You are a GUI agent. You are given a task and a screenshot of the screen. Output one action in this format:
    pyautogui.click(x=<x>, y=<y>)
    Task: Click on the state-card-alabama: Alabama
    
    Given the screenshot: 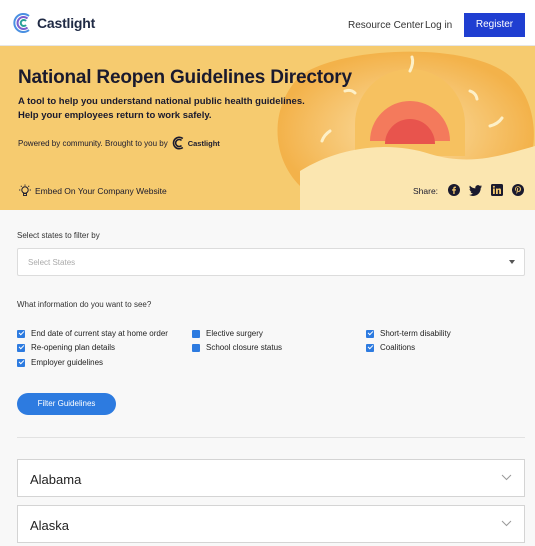 What is the action you would take?
    pyautogui.click(x=271, y=478)
    